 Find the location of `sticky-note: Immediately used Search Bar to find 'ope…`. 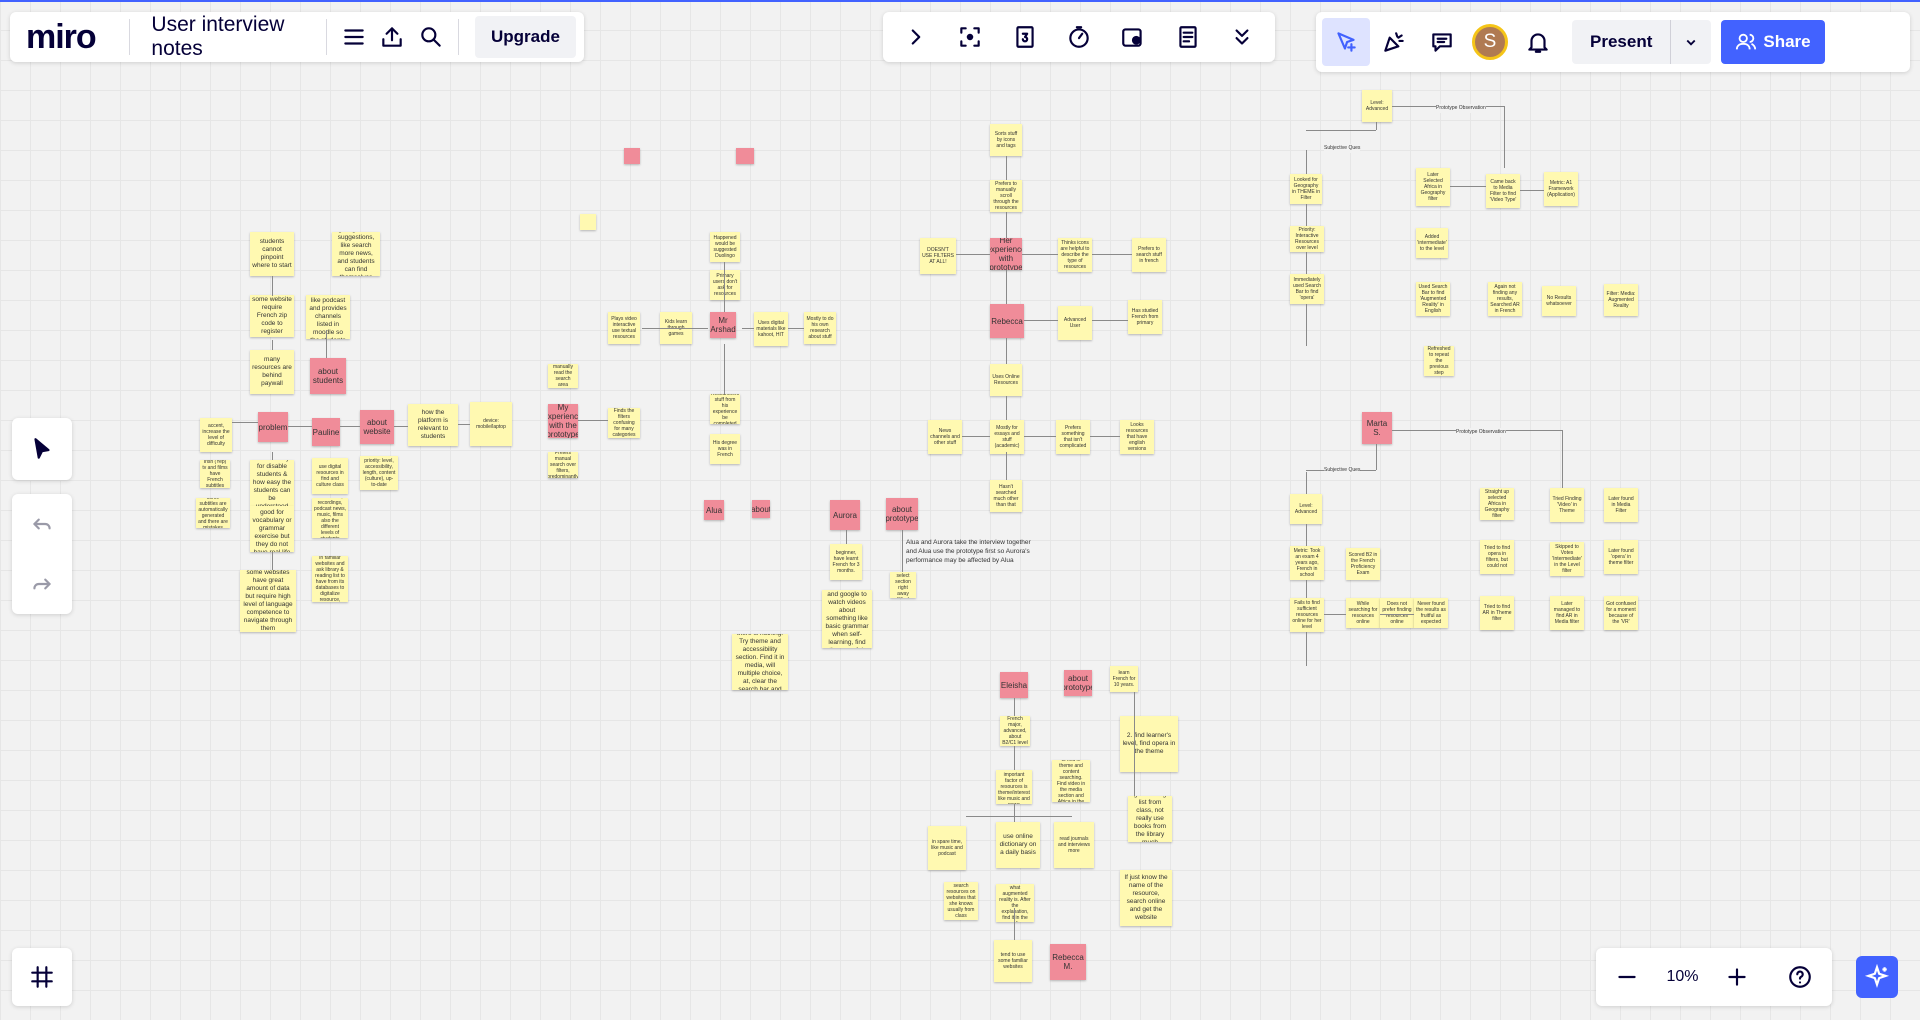

sticky-note: Immediately used Search Bar to find 'ope… is located at coordinates (1307, 289).